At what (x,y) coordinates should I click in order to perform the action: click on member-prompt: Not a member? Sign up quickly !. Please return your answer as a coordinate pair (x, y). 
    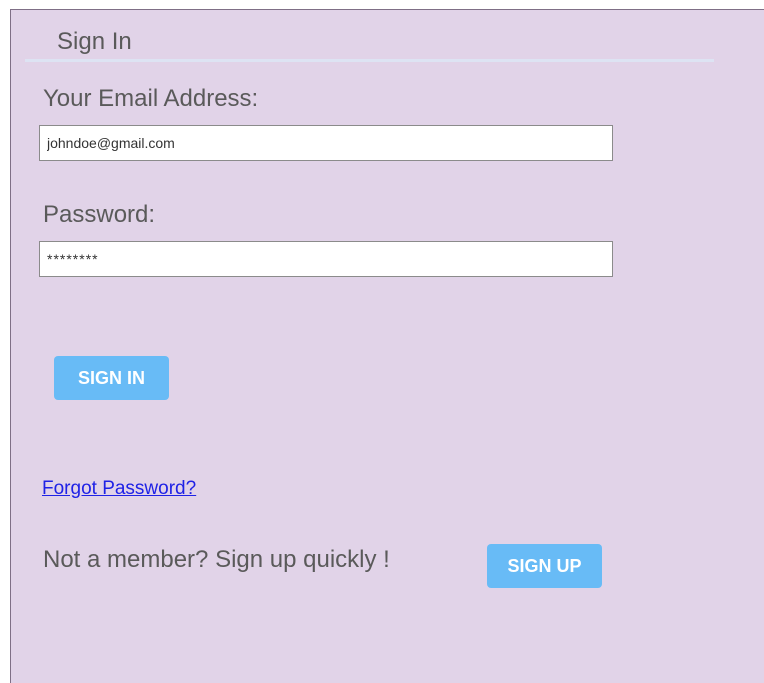
    Looking at the image, I should click on (216, 559).